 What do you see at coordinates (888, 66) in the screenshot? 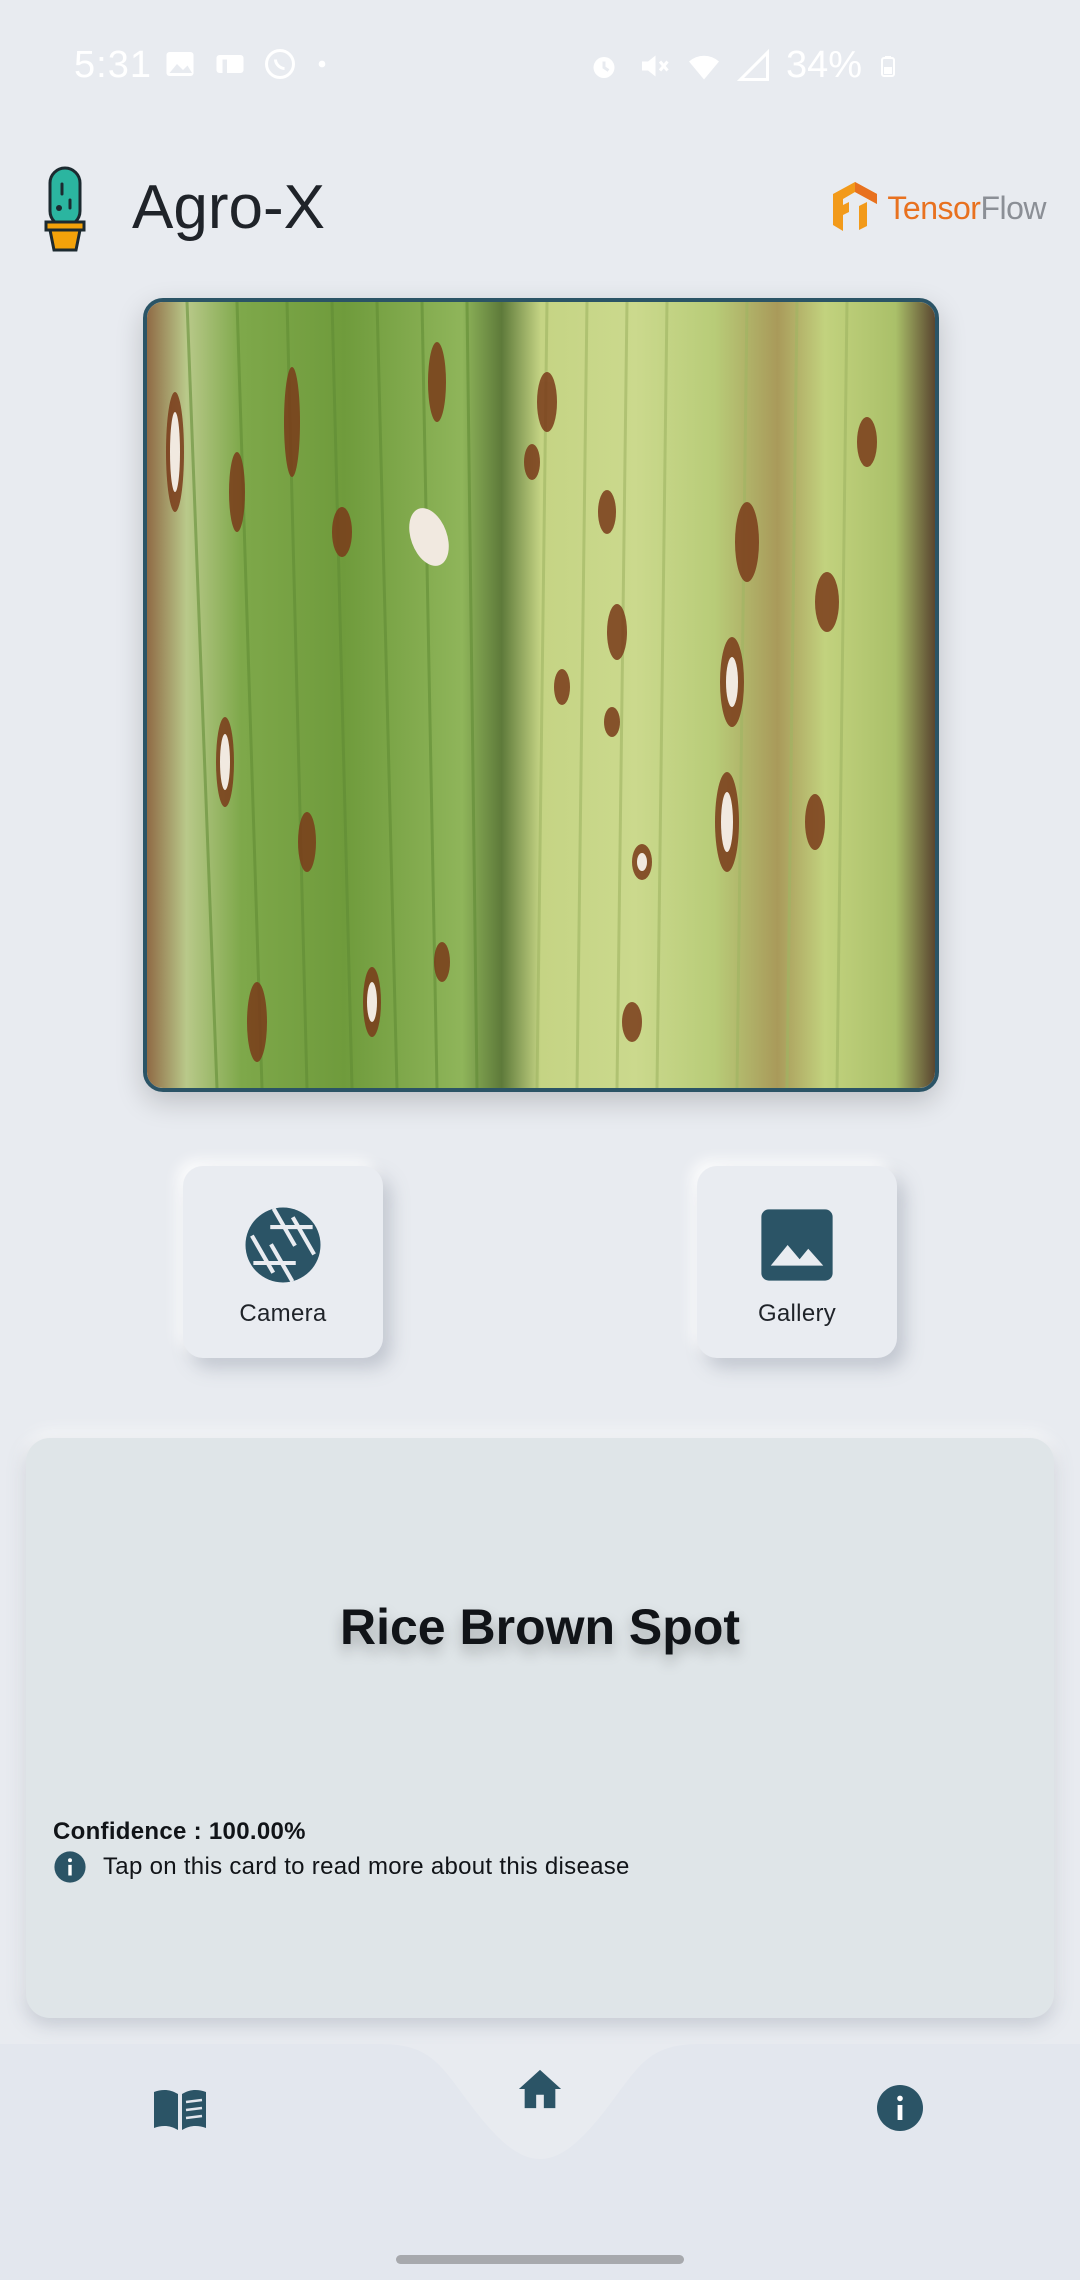
I see `battery-icon` at bounding box center [888, 66].